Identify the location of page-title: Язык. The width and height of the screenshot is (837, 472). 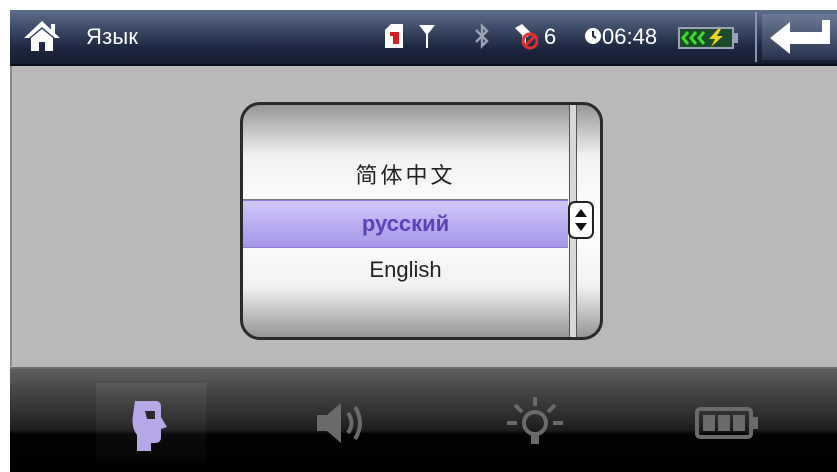
(112, 36).